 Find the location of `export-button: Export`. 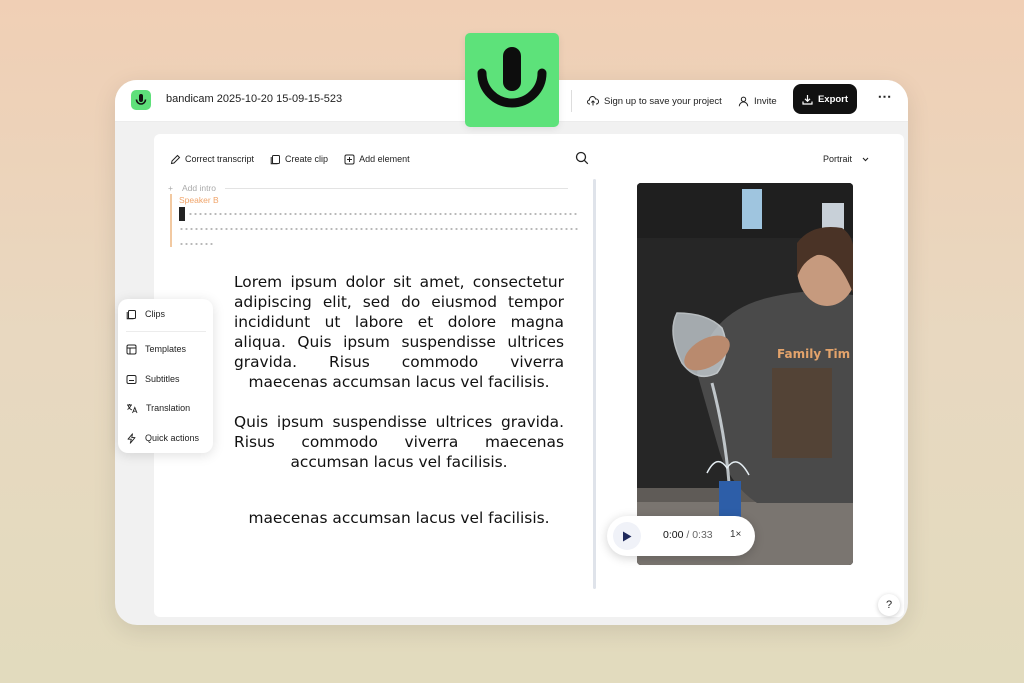

export-button: Export is located at coordinates (825, 99).